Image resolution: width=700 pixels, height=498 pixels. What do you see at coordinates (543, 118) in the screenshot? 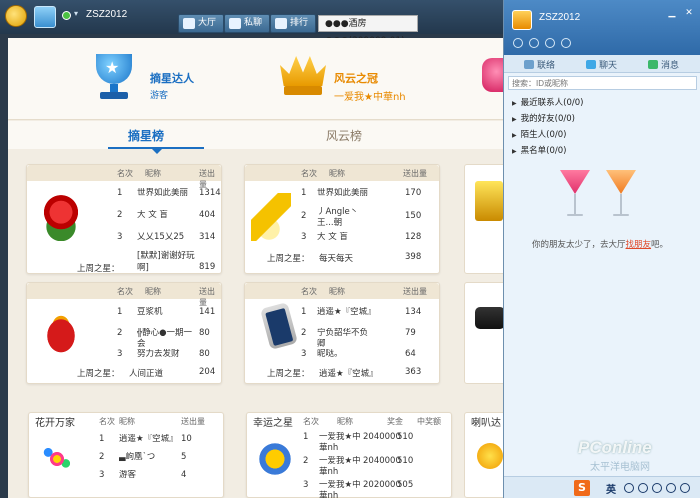
I see `group-friends: ▶ 我的好友(0/0)` at bounding box center [543, 118].